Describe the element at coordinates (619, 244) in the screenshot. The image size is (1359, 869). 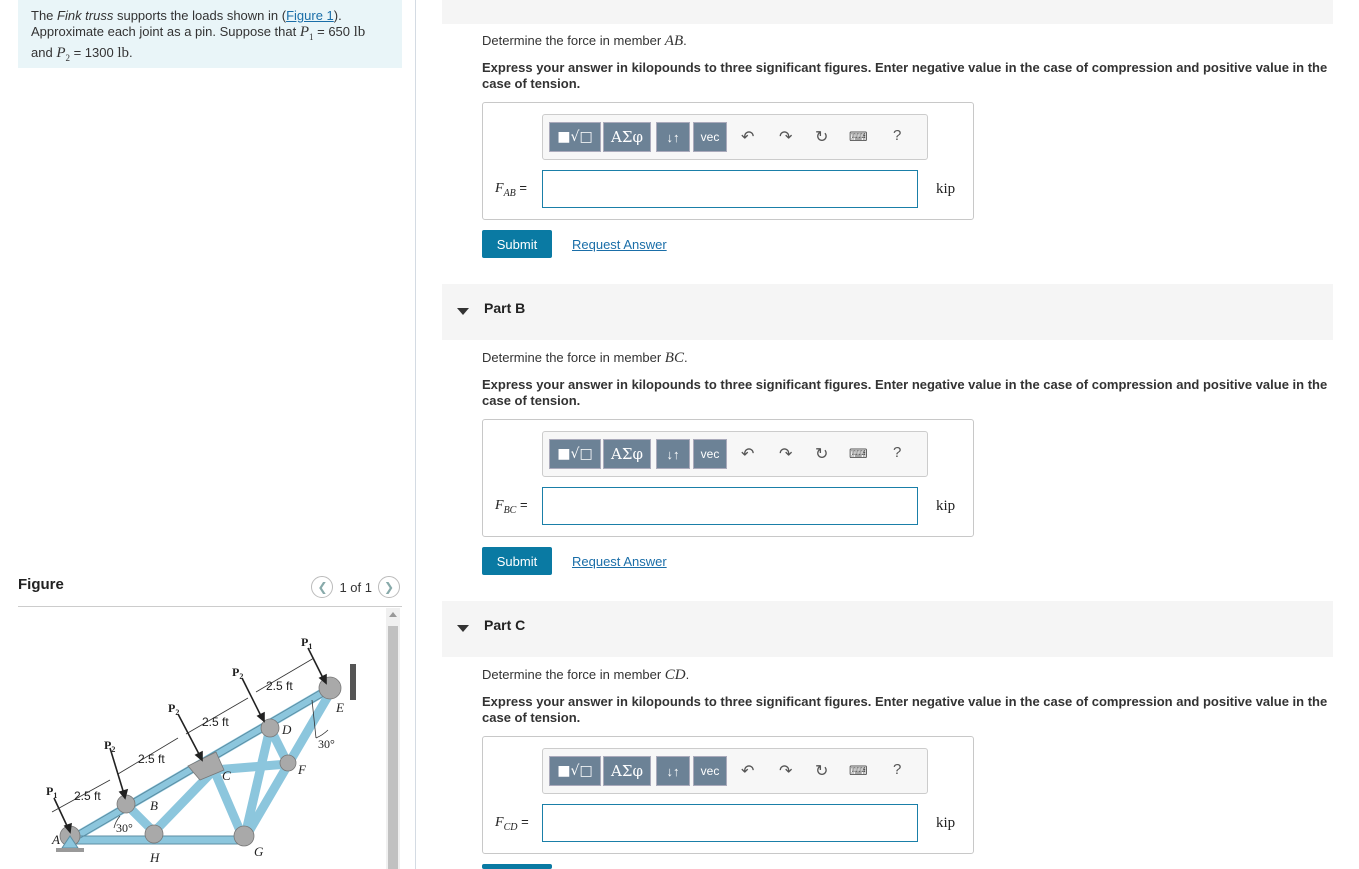
I see `part-a-request-answer-link: Request Answer` at that location.